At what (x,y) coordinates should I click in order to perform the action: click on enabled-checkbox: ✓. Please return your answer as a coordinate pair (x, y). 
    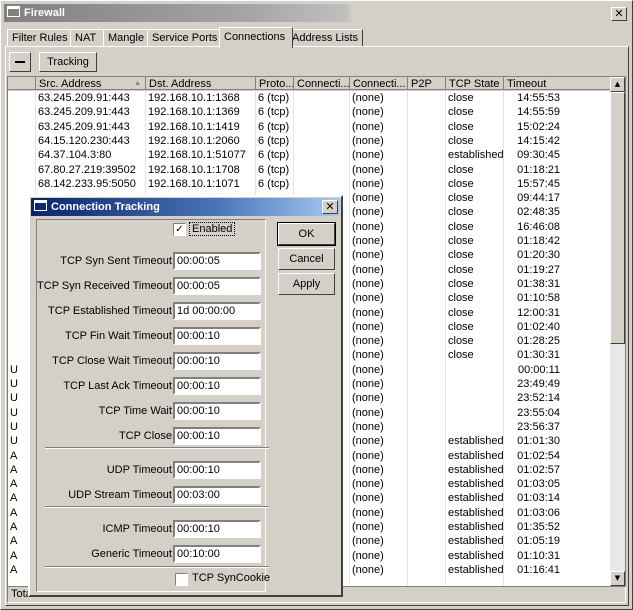
    Looking at the image, I should click on (179, 229).